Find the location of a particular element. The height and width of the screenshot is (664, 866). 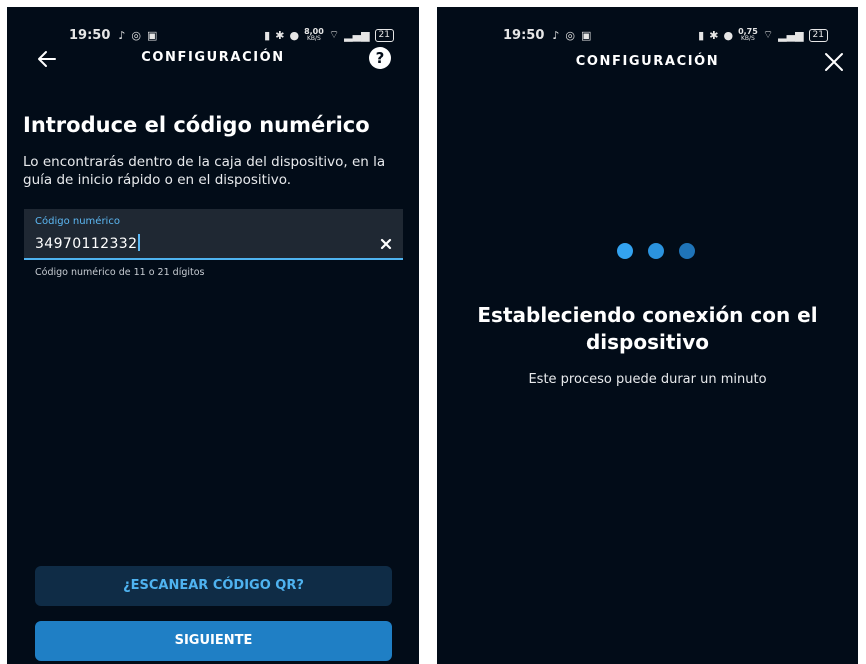

question-circle-icon: ? is located at coordinates (380, 58).